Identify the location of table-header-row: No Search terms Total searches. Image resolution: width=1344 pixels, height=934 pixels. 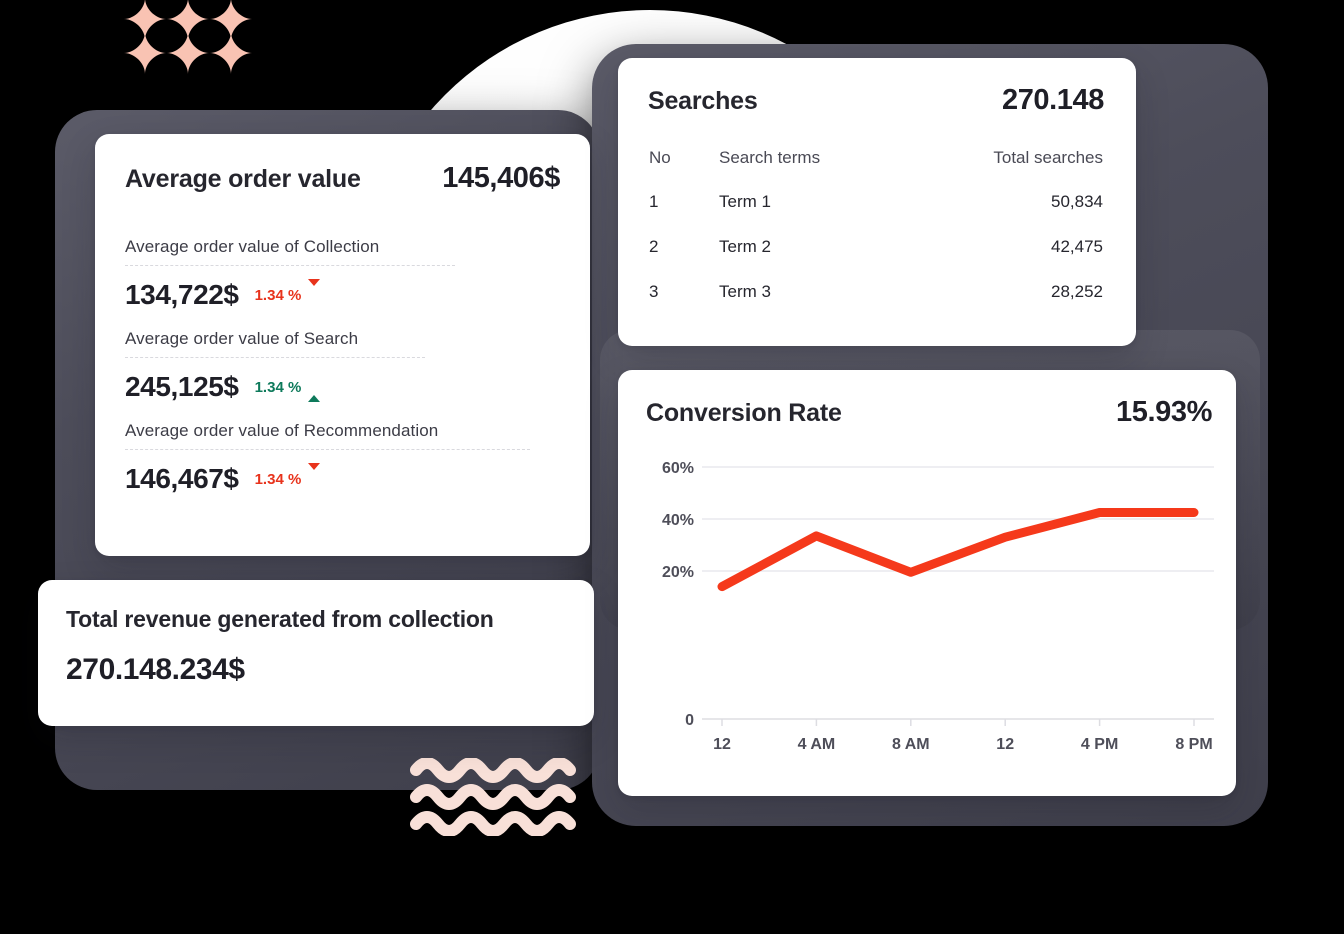
(876, 169).